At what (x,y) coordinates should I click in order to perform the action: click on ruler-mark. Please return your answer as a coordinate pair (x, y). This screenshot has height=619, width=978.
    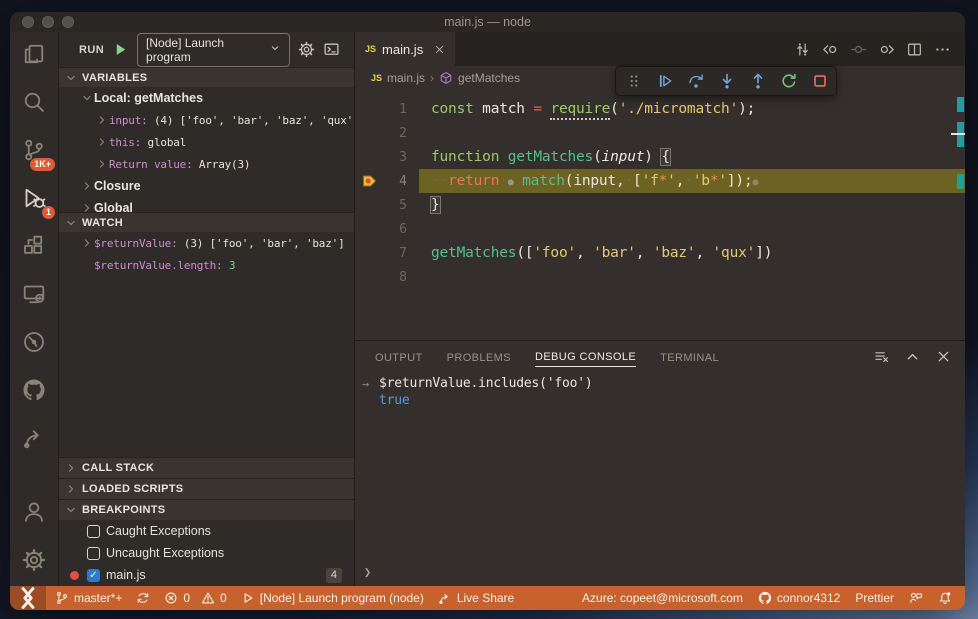
    Looking at the image, I should click on (960, 104).